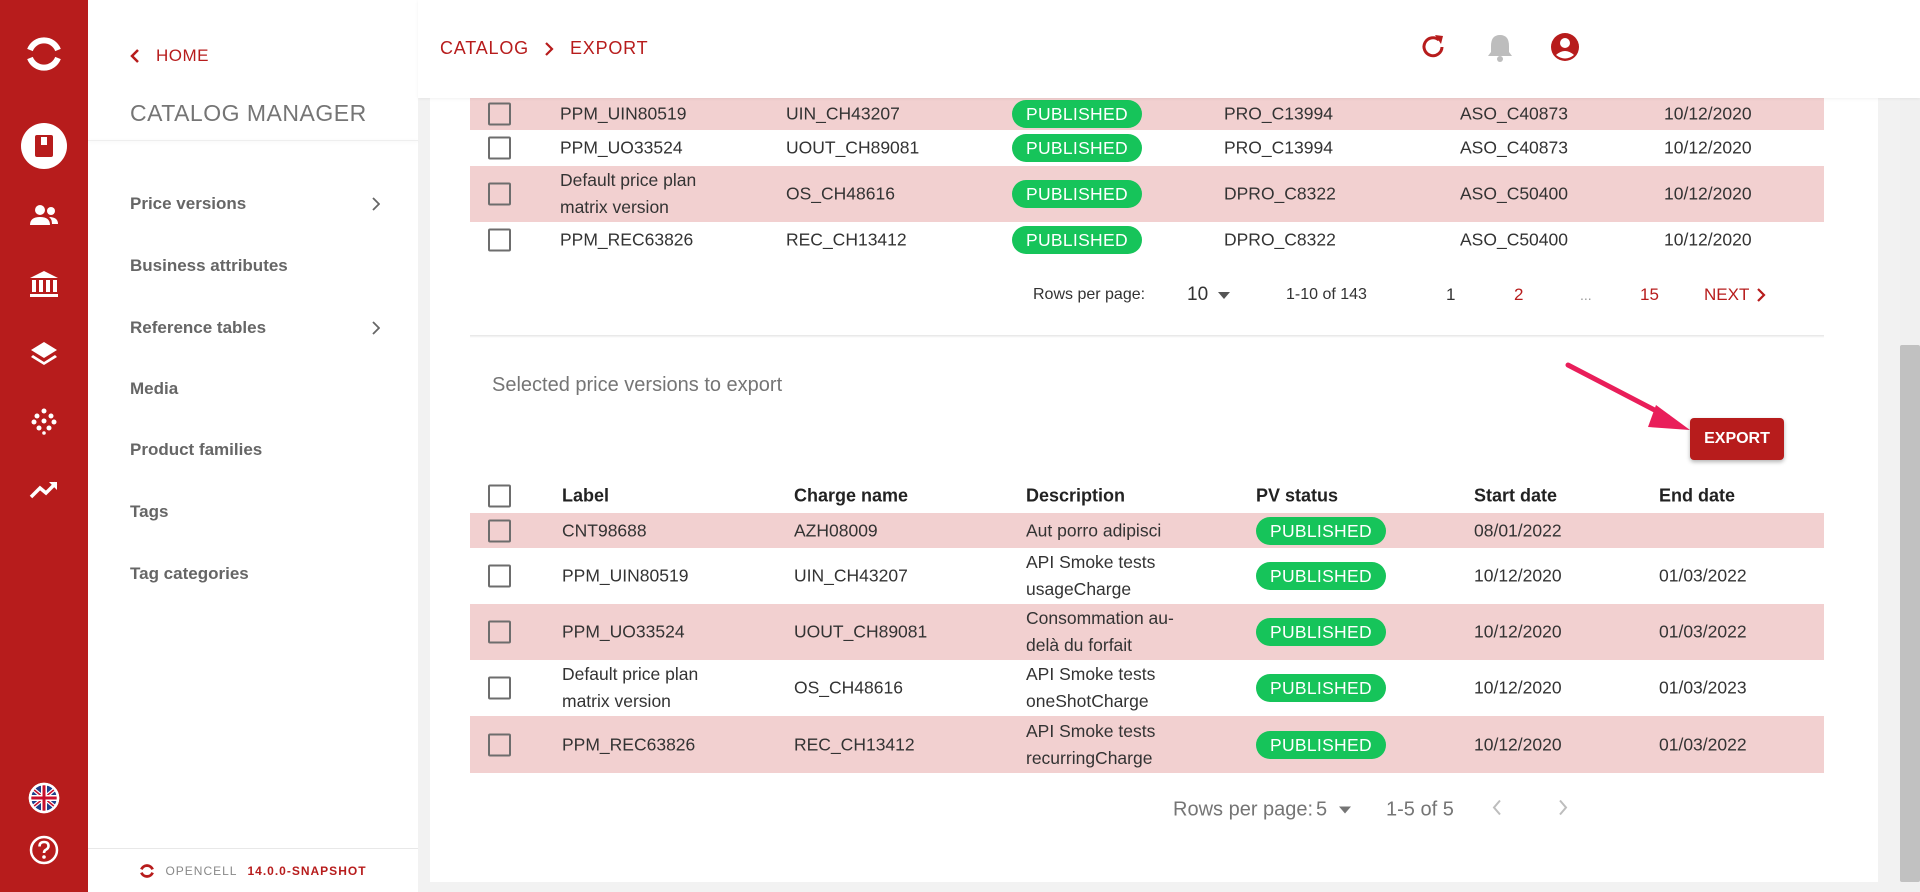 This screenshot has height=892, width=1920. What do you see at coordinates (1450, 295) in the screenshot?
I see `page-link-1: 1` at bounding box center [1450, 295].